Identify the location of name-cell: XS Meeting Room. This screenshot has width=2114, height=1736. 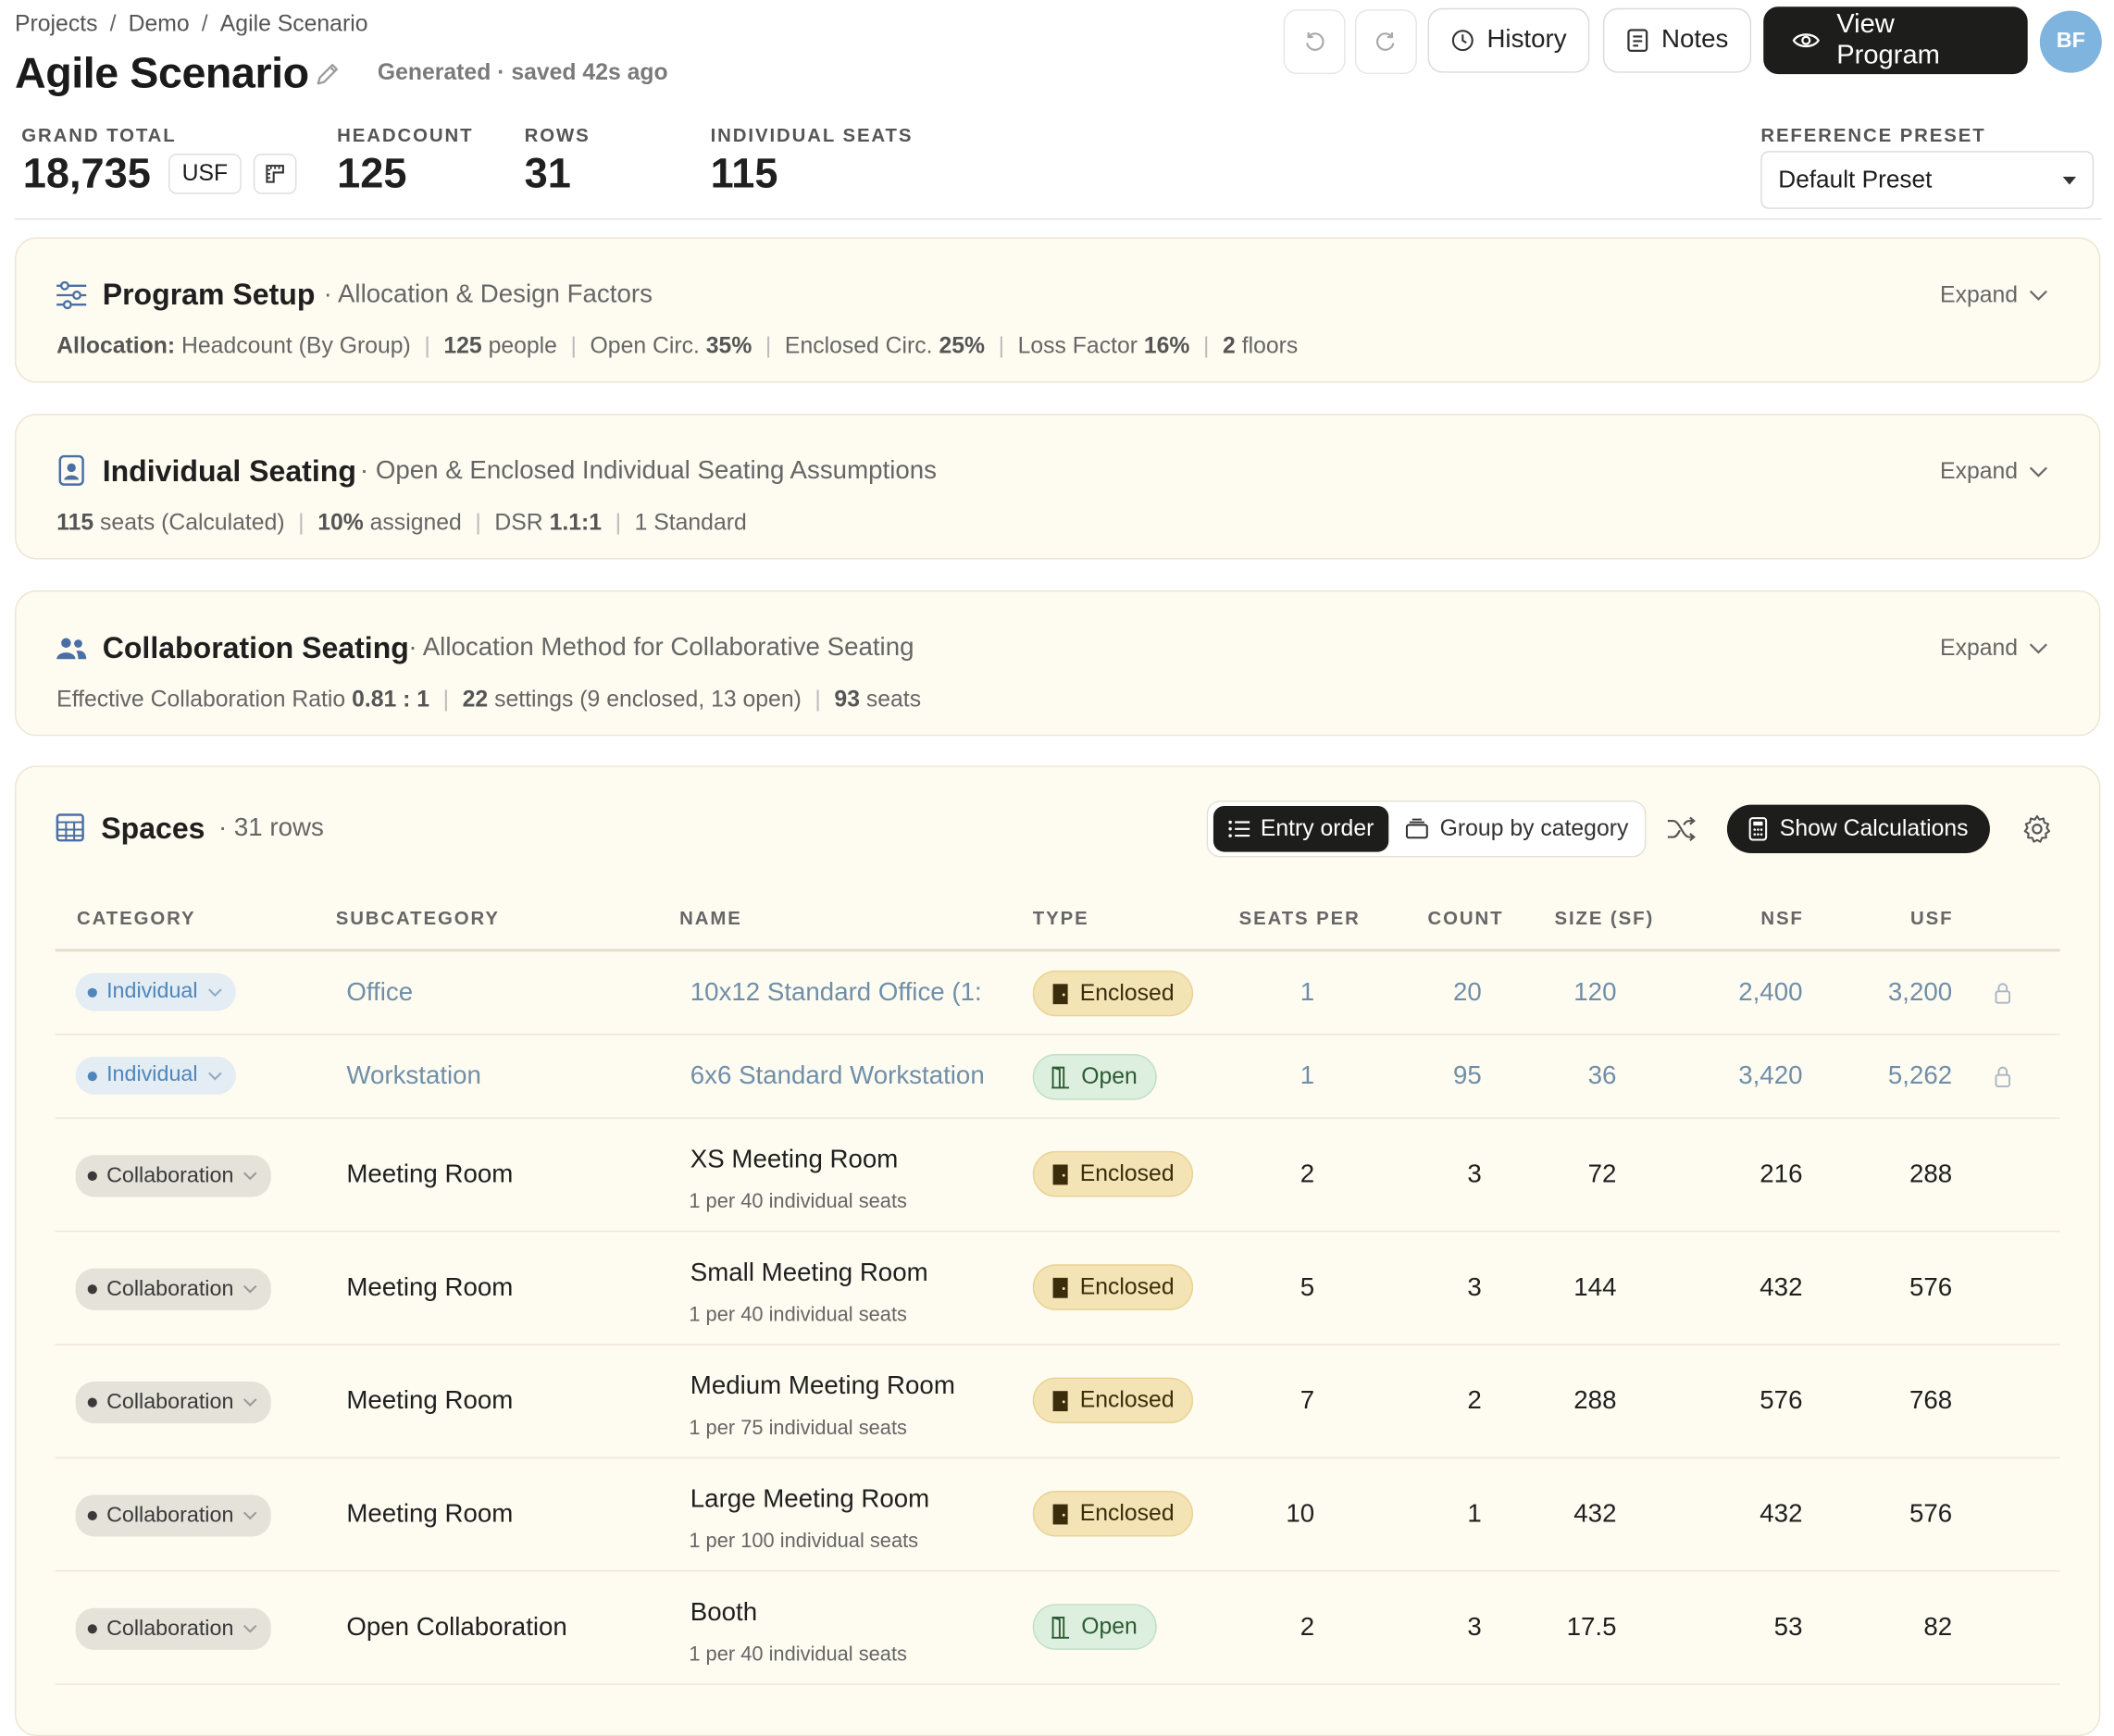
(794, 1160).